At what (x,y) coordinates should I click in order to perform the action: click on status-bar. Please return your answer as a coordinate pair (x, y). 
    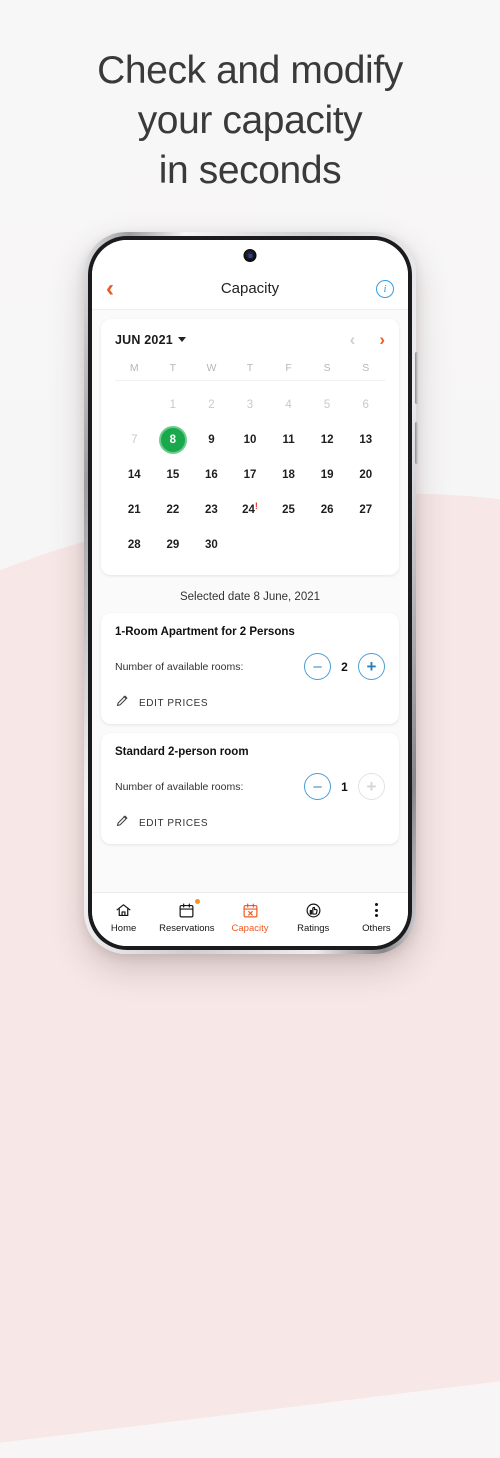
    Looking at the image, I should click on (250, 254).